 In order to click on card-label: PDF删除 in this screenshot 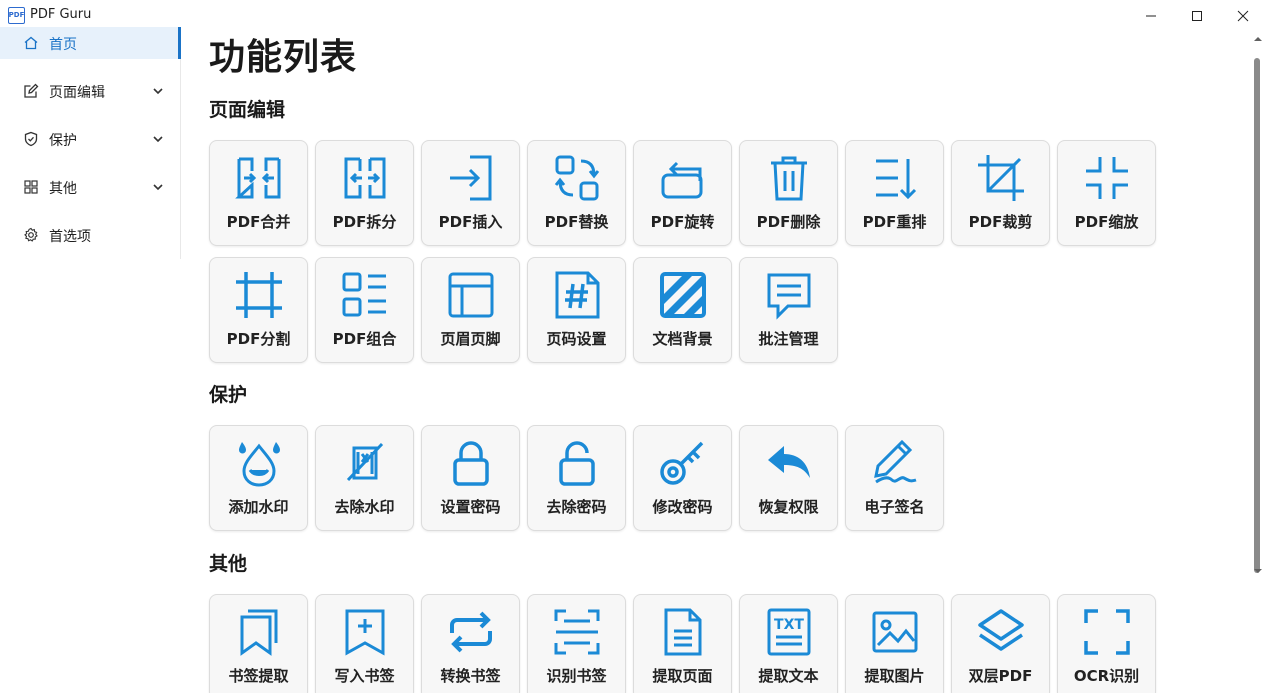, I will do `click(788, 222)`.